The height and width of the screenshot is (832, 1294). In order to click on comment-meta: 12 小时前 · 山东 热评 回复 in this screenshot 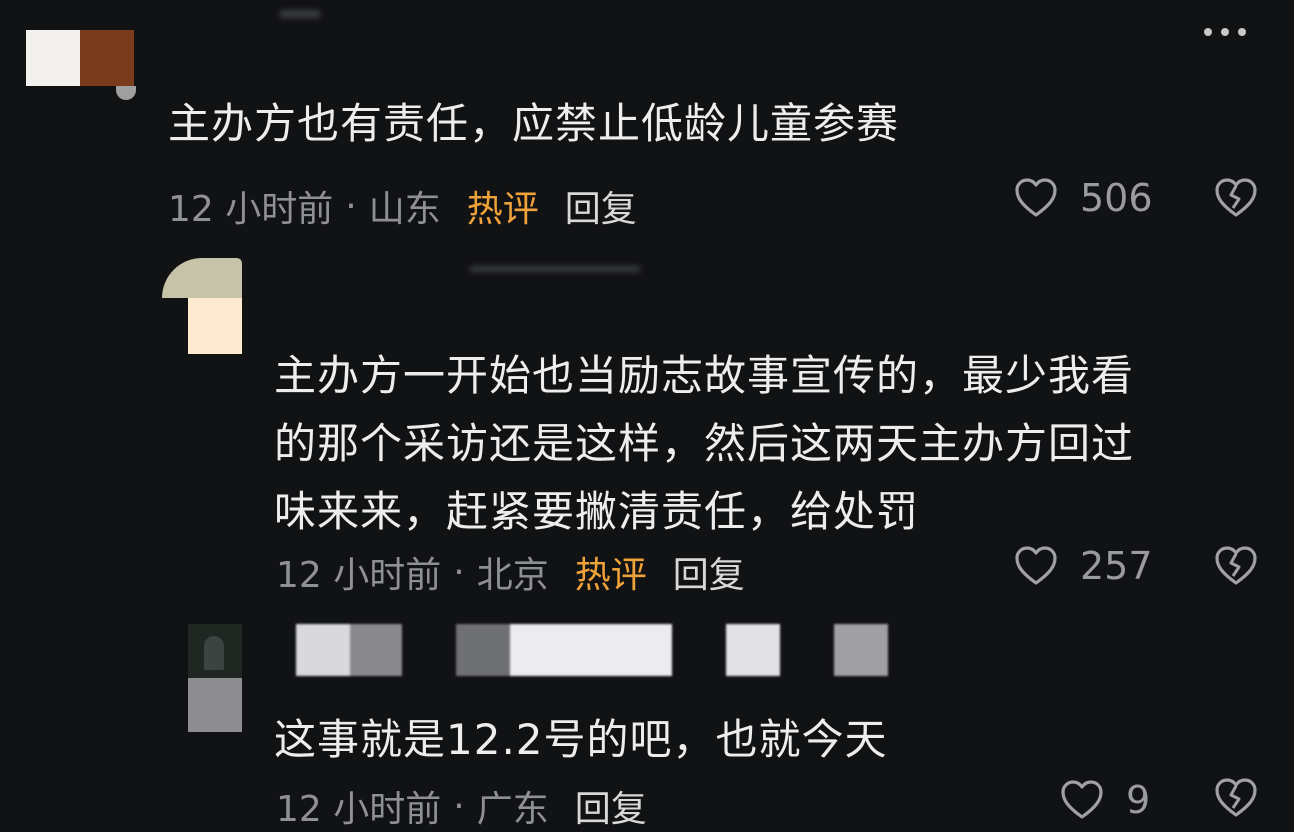, I will do `click(402, 206)`.